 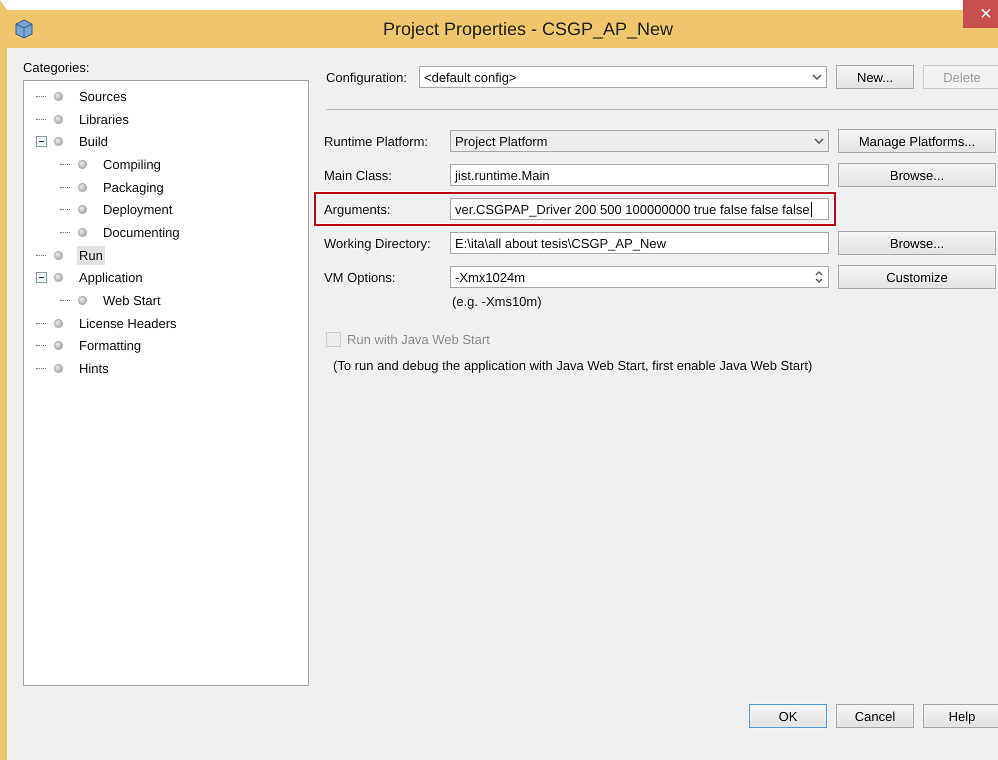 I want to click on dialog-button: Cancel, so click(x=875, y=716).